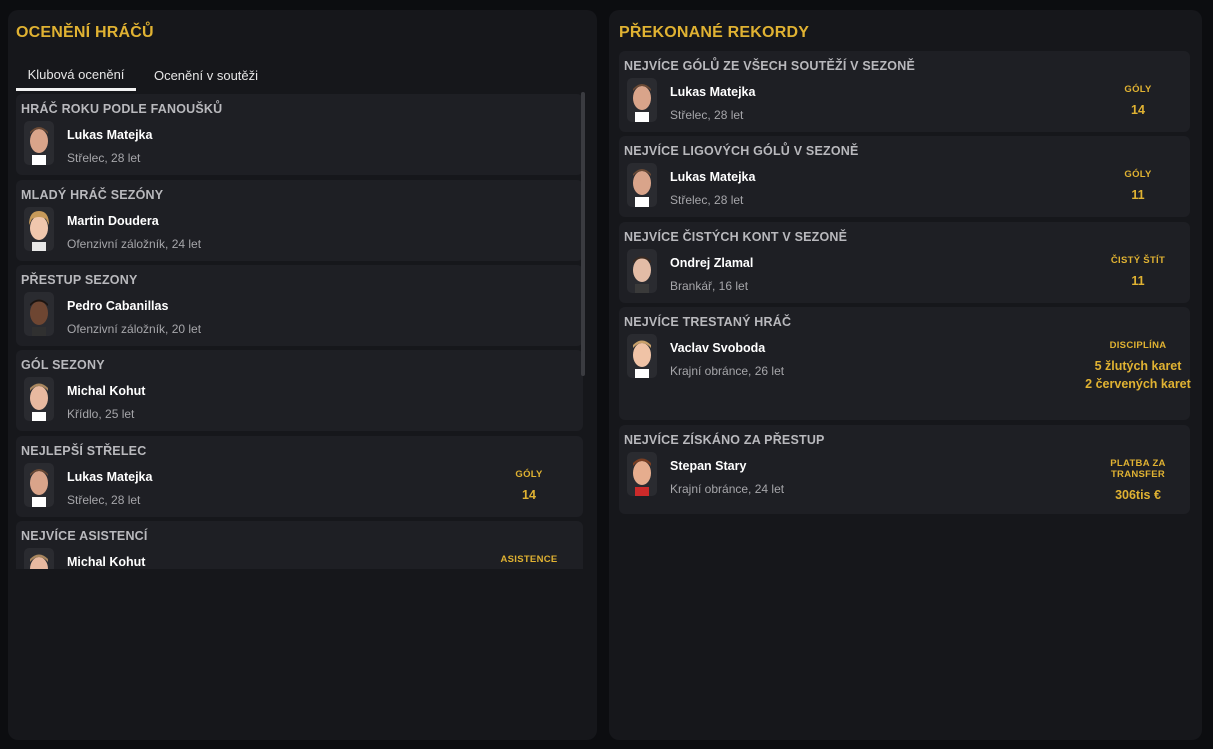 The image size is (1213, 749). Describe the element at coordinates (1138, 495) in the screenshot. I see `stat-value: 306tis €` at that location.